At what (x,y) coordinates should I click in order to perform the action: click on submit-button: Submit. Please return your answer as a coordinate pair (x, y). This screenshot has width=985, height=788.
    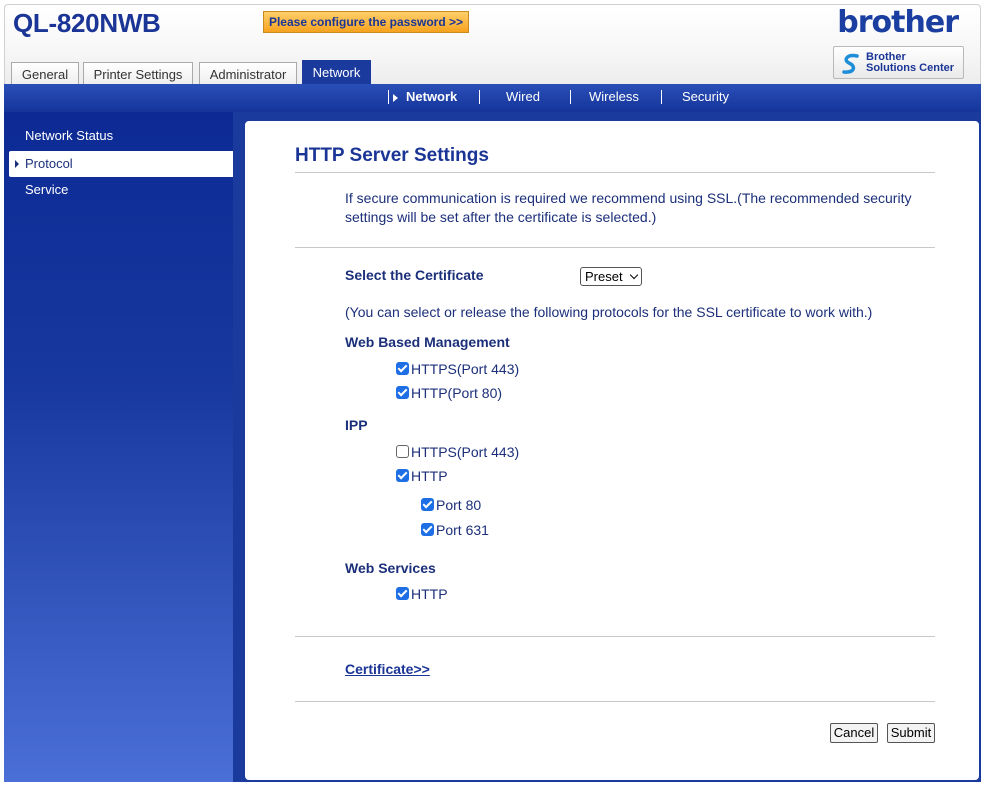
    Looking at the image, I should click on (911, 733).